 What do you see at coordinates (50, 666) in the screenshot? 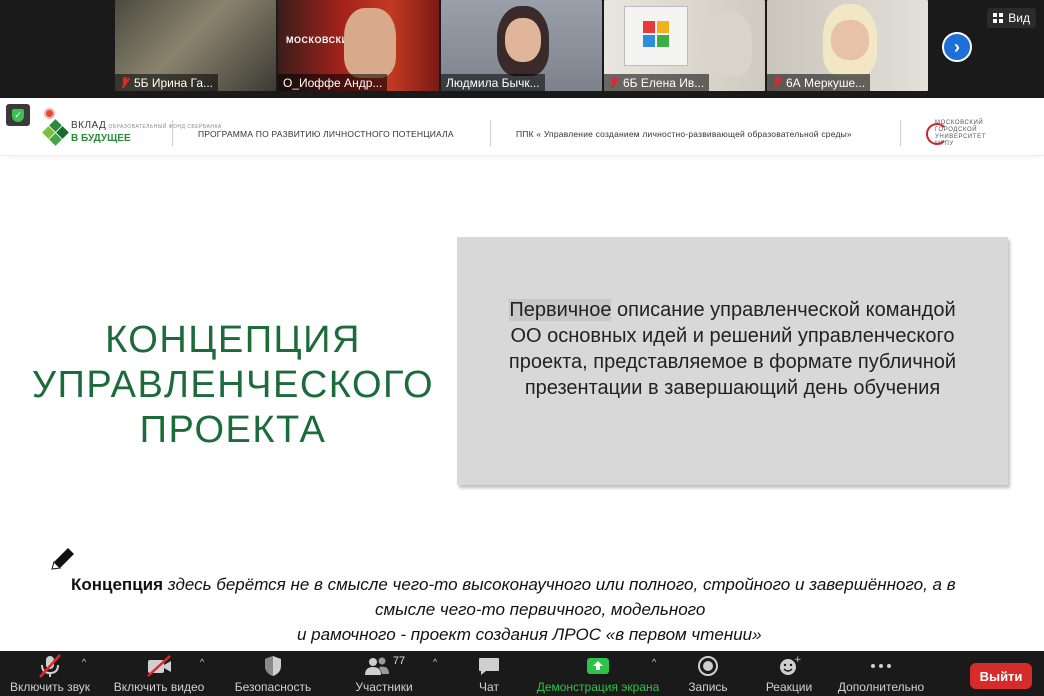
I see `microphone-muted-icon` at bounding box center [50, 666].